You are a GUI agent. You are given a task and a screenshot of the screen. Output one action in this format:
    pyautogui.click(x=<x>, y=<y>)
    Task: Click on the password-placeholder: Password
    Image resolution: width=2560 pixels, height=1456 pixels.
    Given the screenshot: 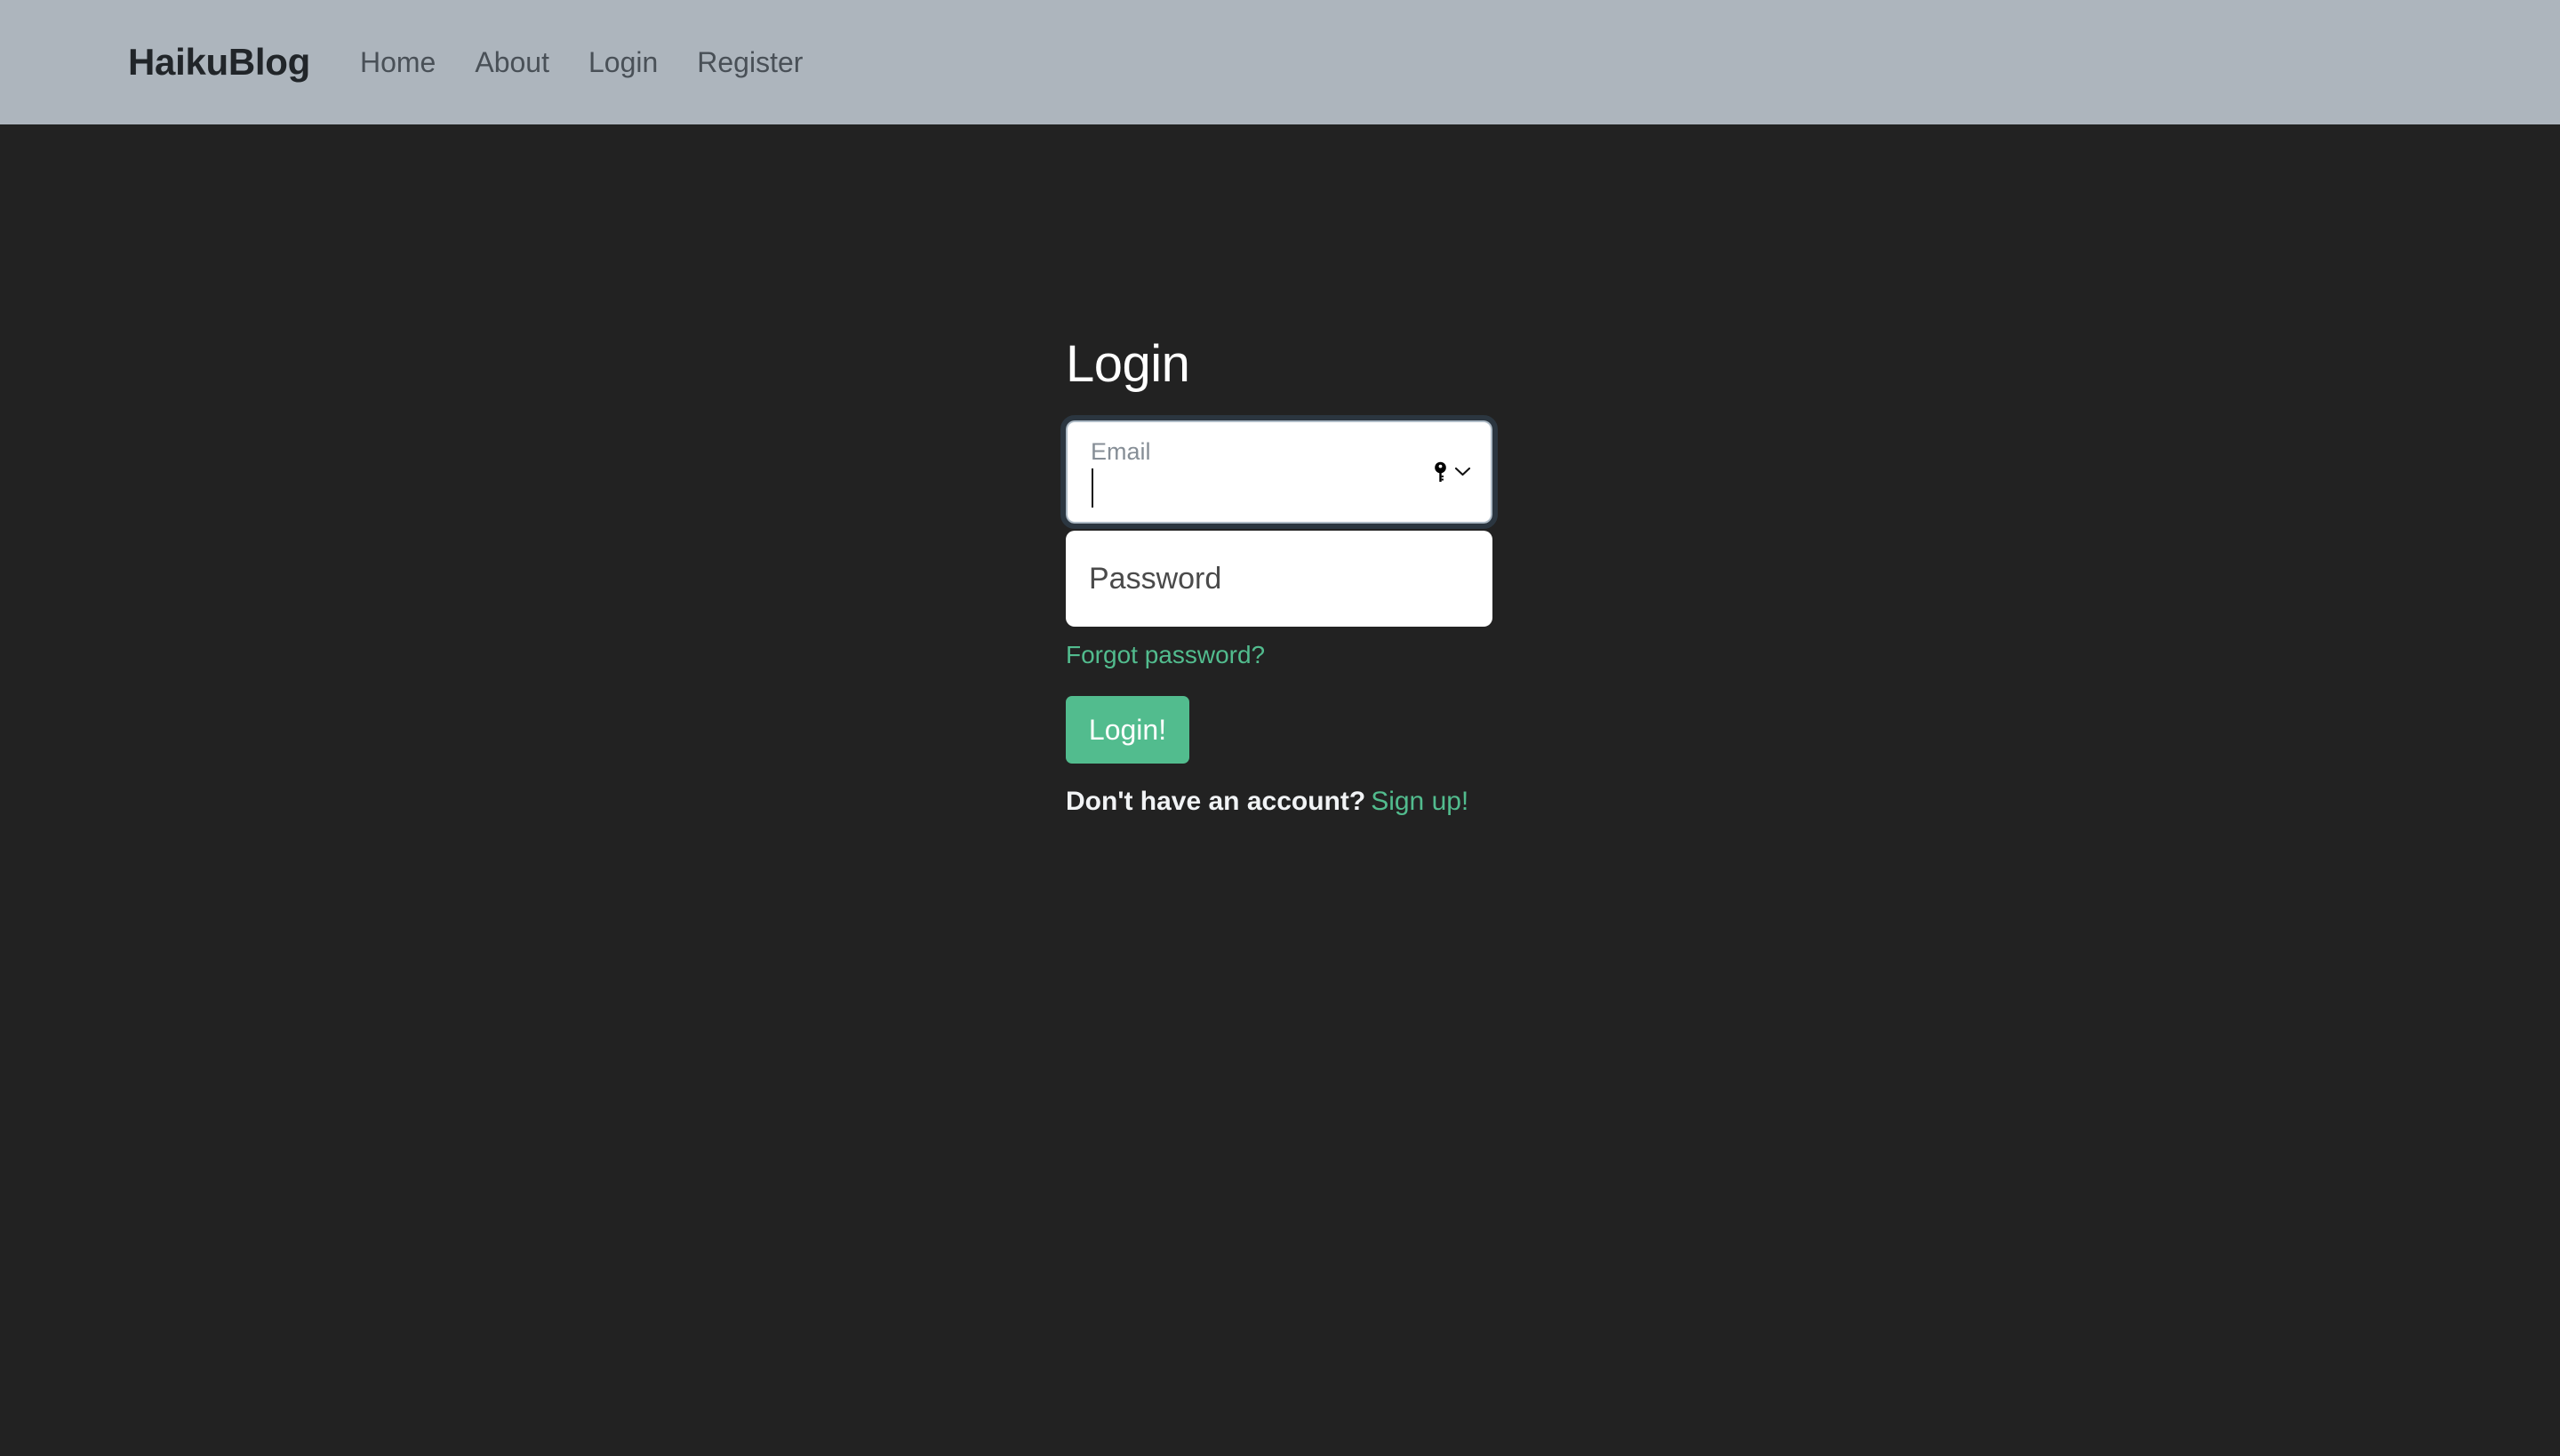 What is the action you would take?
    pyautogui.click(x=1155, y=578)
    